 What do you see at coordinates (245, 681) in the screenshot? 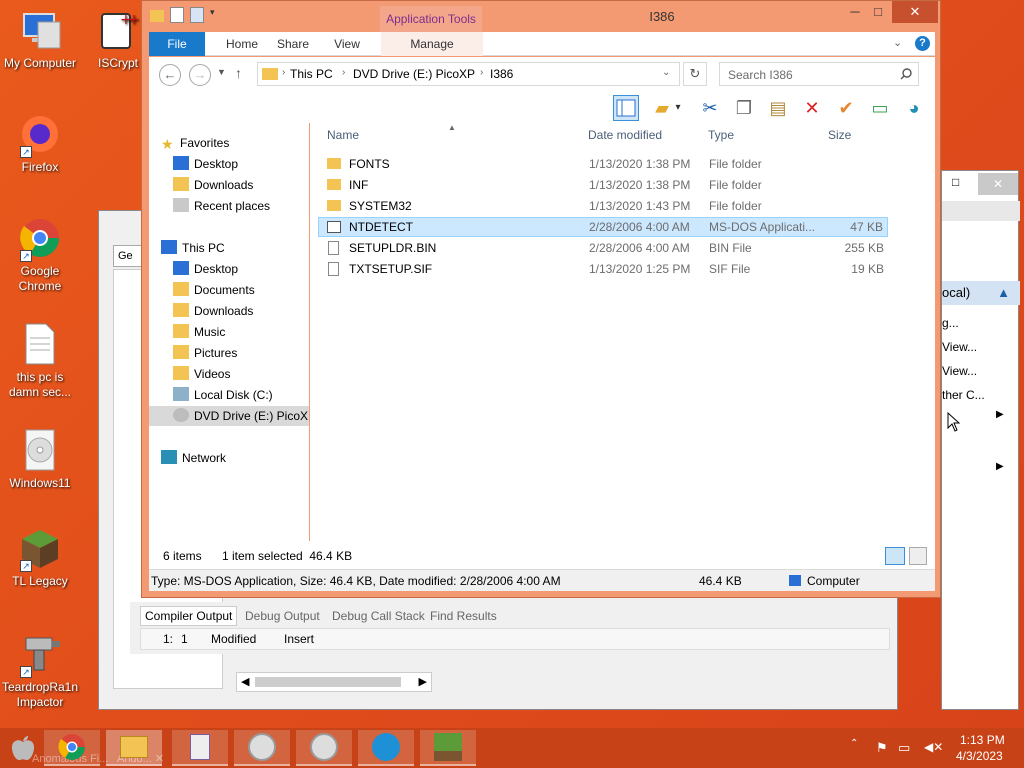
I see `chevron-left-icon: ◀` at bounding box center [245, 681].